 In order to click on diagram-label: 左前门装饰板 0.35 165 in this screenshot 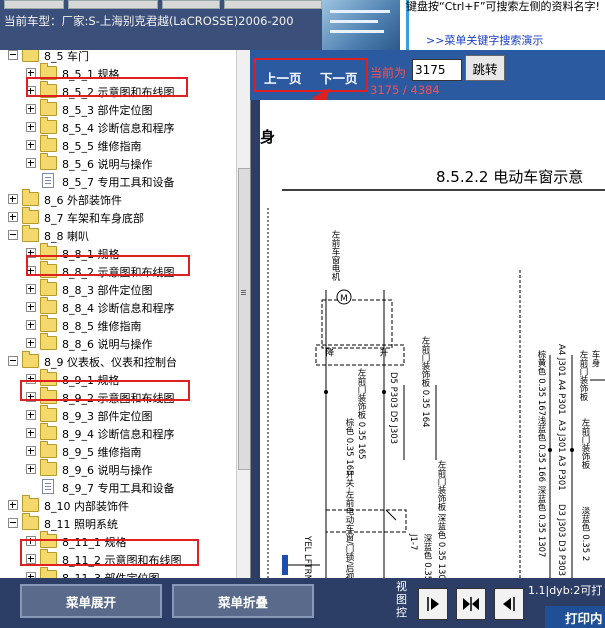, I will do `click(361, 414)`.